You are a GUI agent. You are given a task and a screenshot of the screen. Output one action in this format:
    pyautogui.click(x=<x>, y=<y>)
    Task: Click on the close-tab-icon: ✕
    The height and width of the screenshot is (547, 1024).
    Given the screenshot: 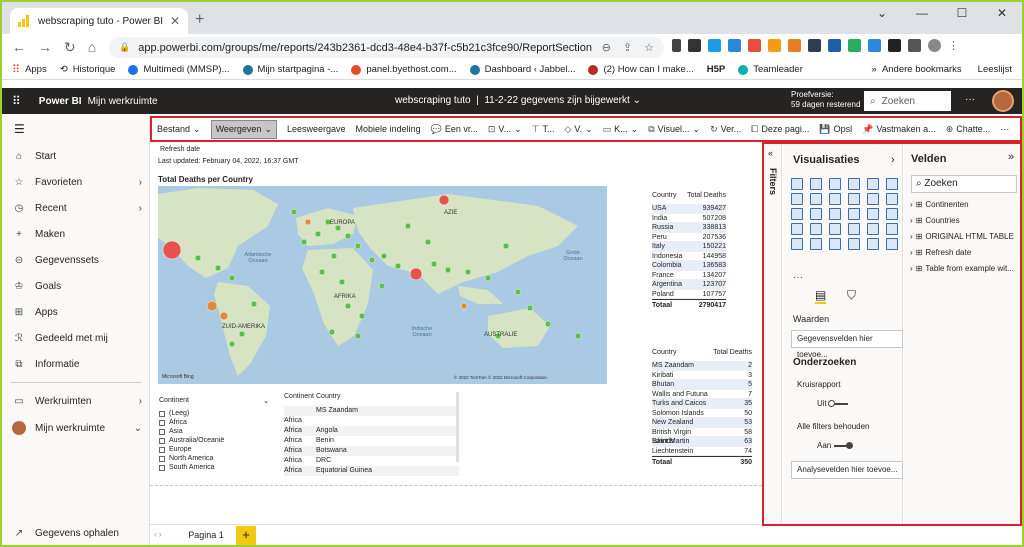 What is the action you would take?
    pyautogui.click(x=175, y=21)
    